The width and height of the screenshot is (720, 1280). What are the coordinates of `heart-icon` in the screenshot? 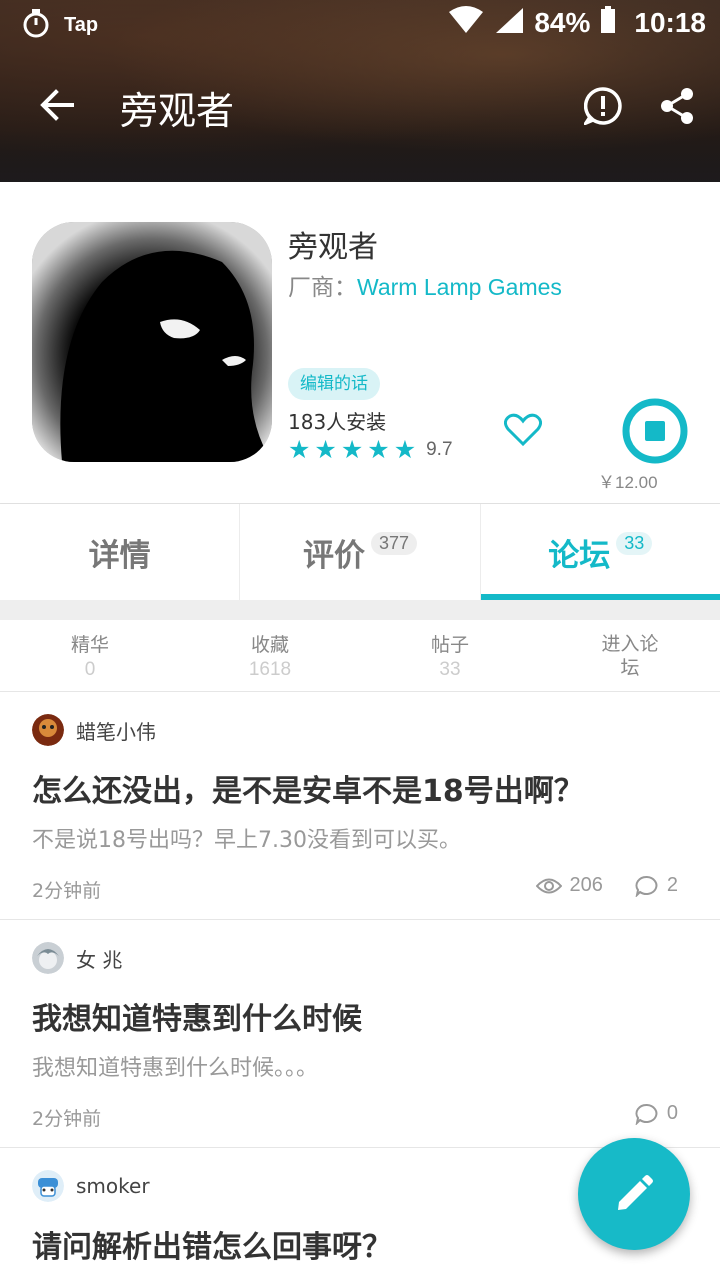 It's located at (523, 430).